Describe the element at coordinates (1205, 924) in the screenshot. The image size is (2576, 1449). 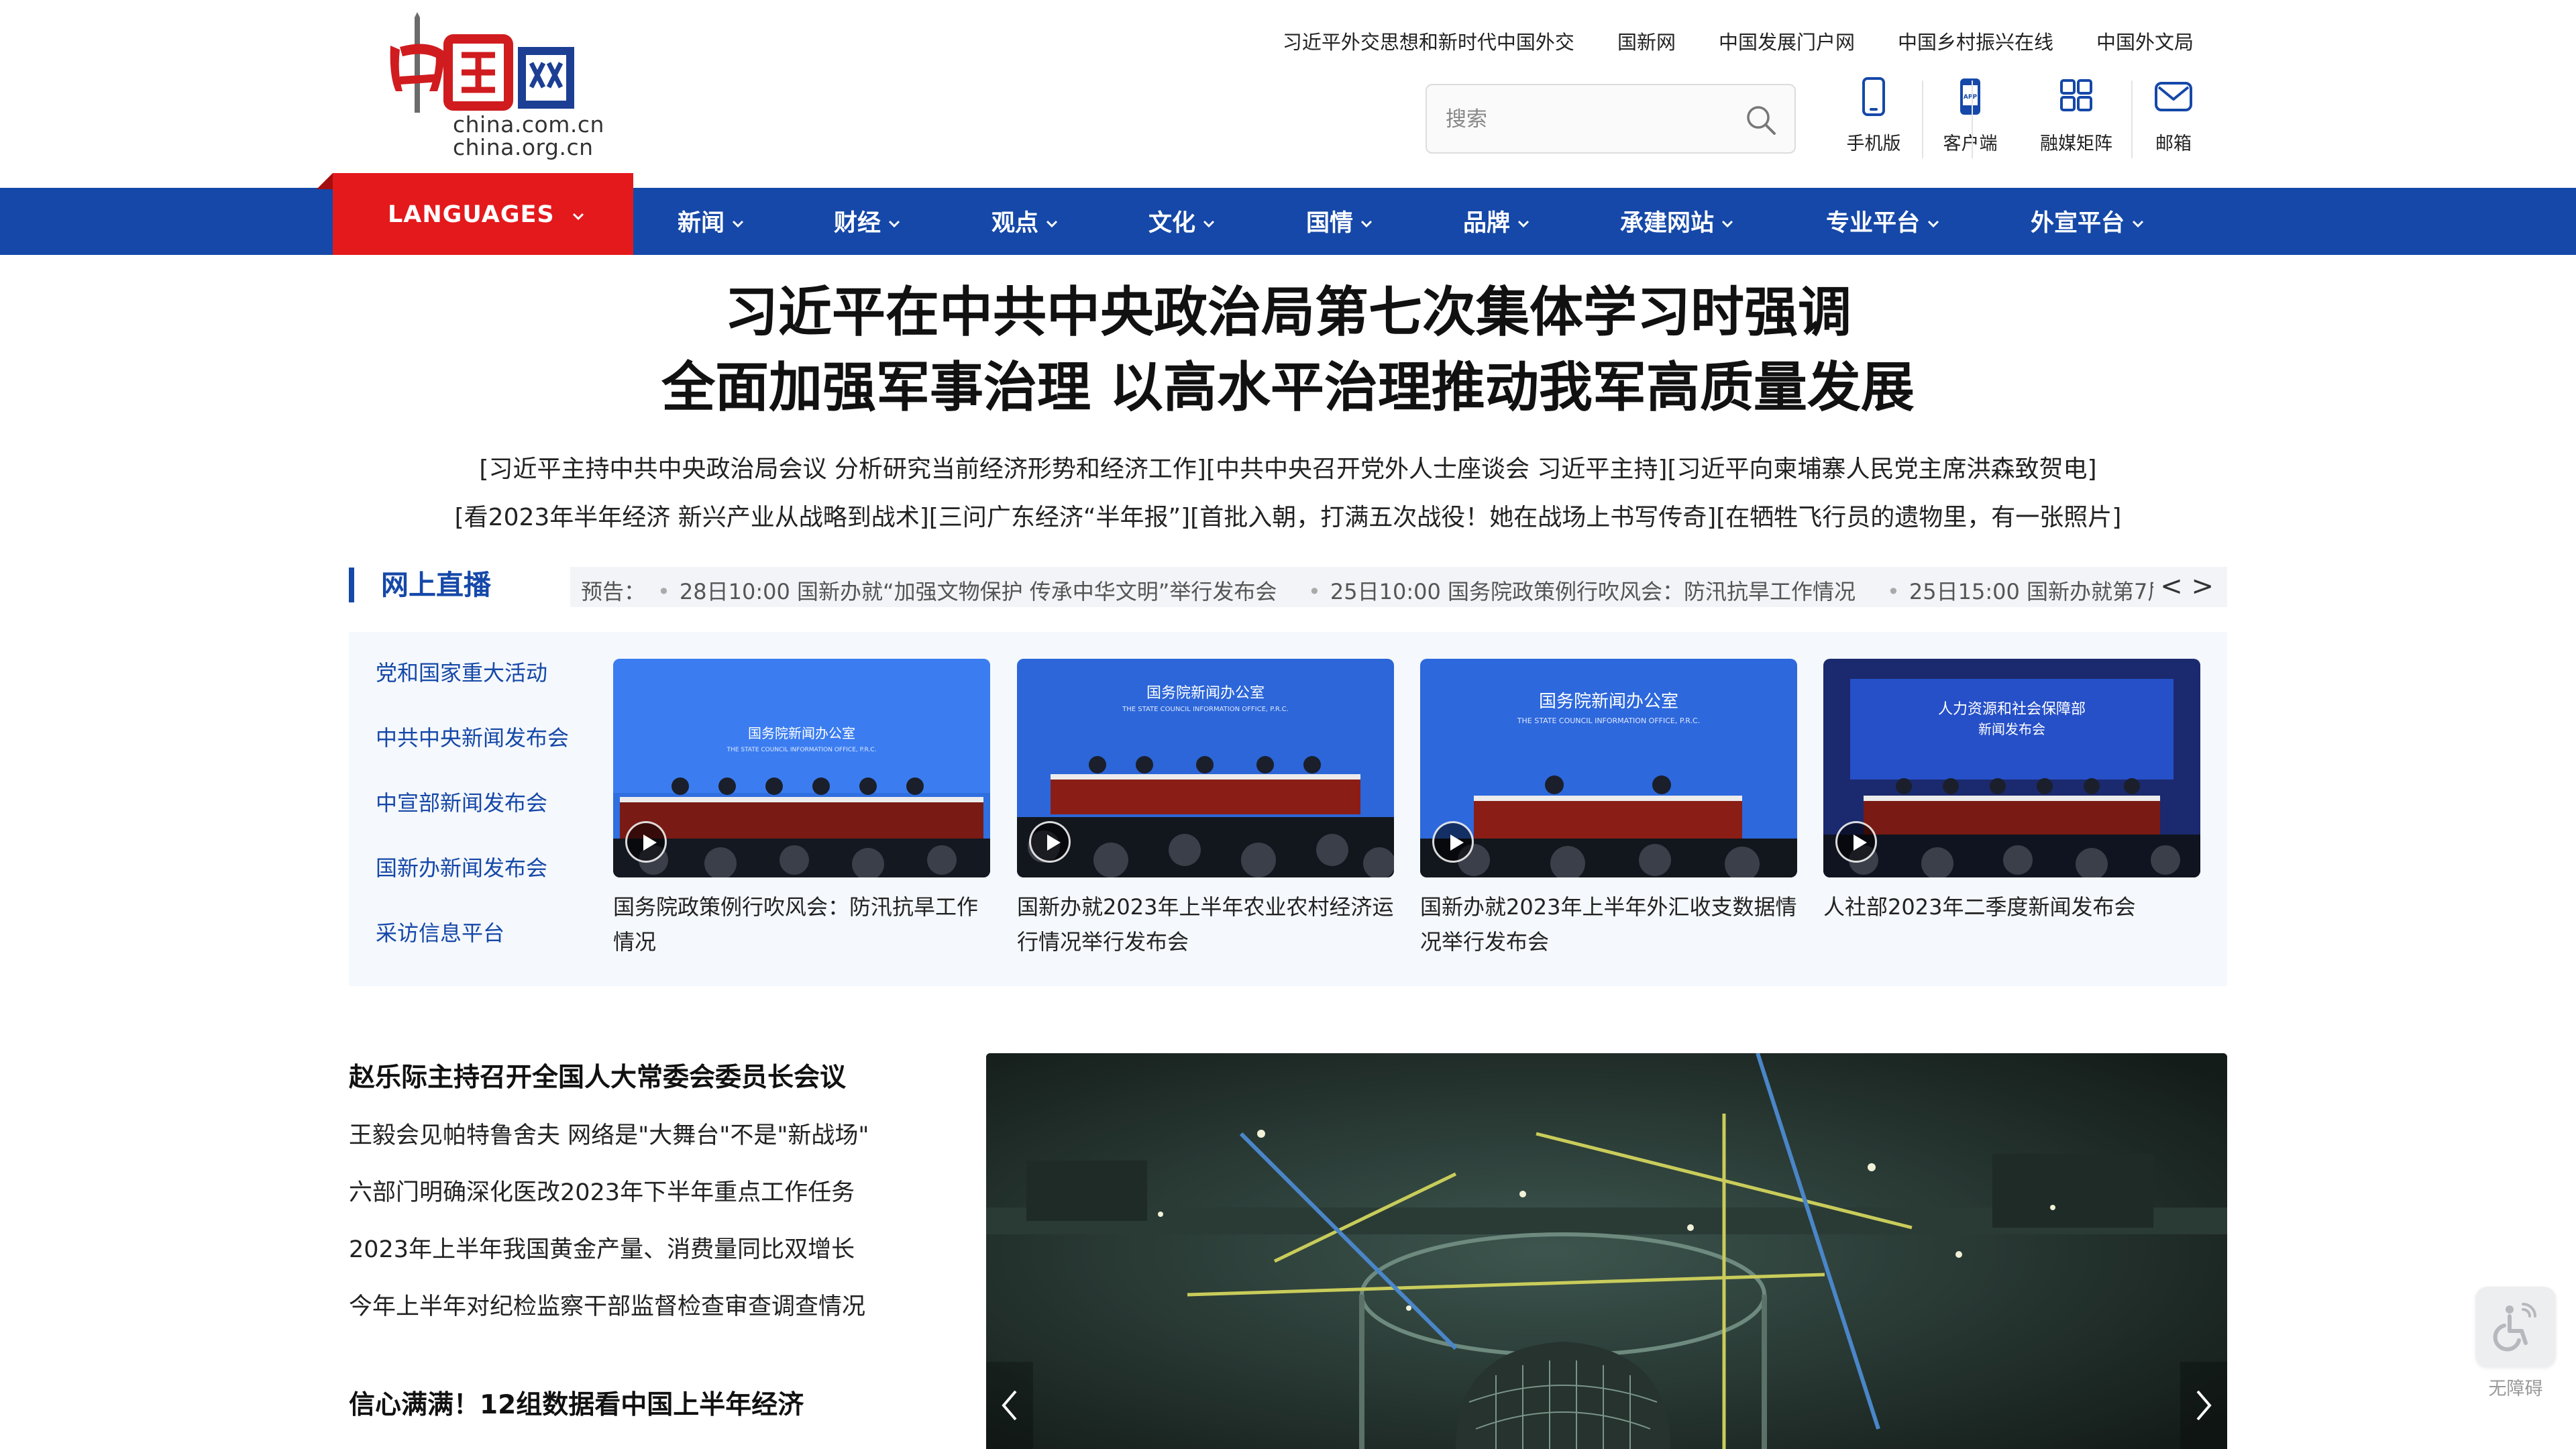
I see `live-card-caption: 国新办就2023年上半年农业农村经济运行情况举行发布会` at that location.